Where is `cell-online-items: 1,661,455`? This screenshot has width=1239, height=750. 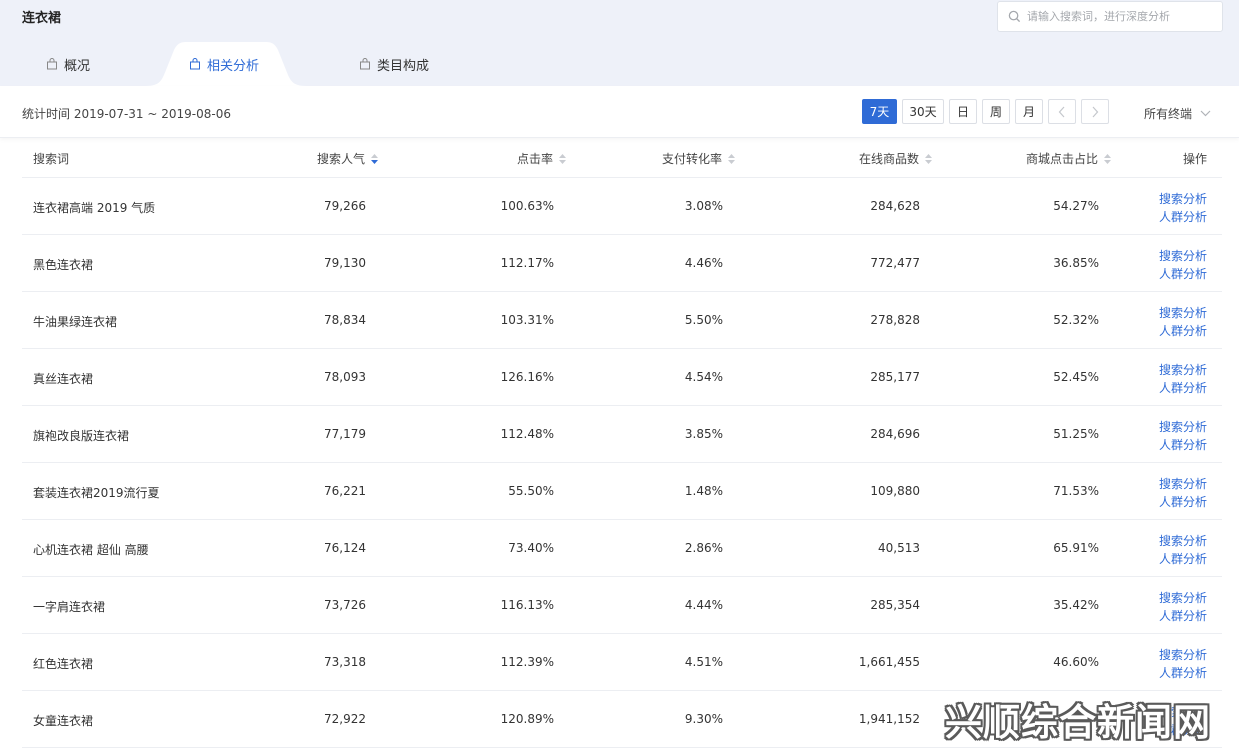
cell-online-items: 1,661,455 is located at coordinates (889, 662).